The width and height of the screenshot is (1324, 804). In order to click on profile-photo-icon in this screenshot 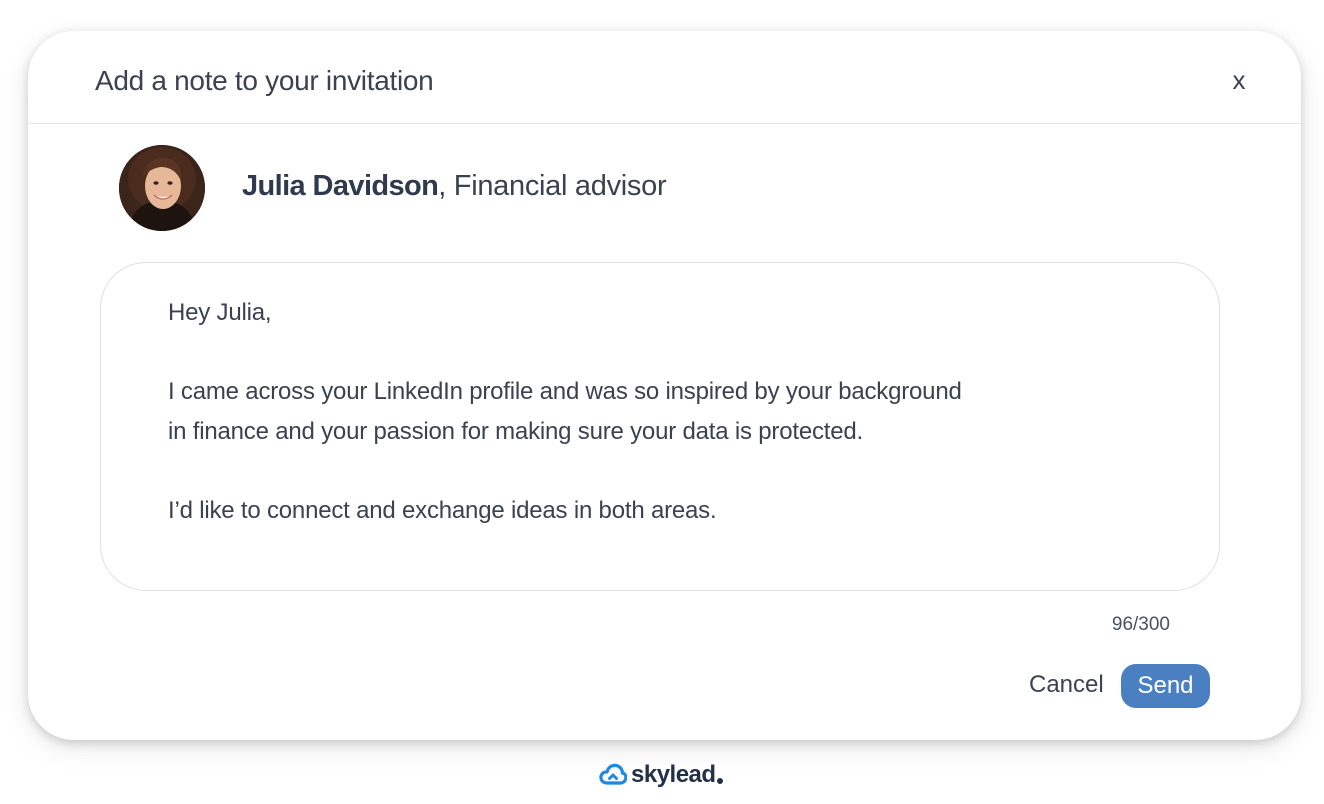, I will do `click(162, 188)`.